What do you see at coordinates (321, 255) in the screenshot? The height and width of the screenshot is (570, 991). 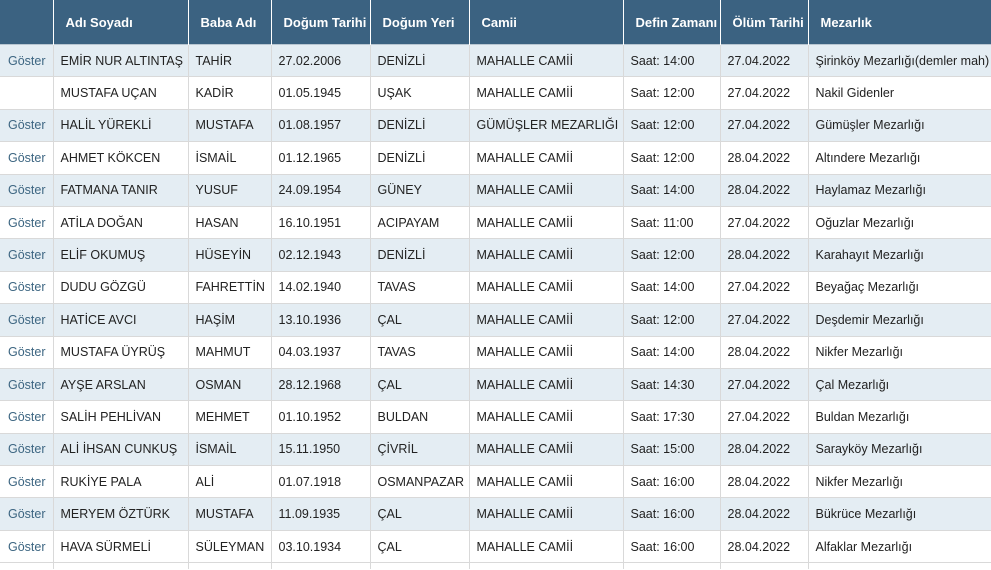 I see `cell-birth-date: 02.12.1943` at bounding box center [321, 255].